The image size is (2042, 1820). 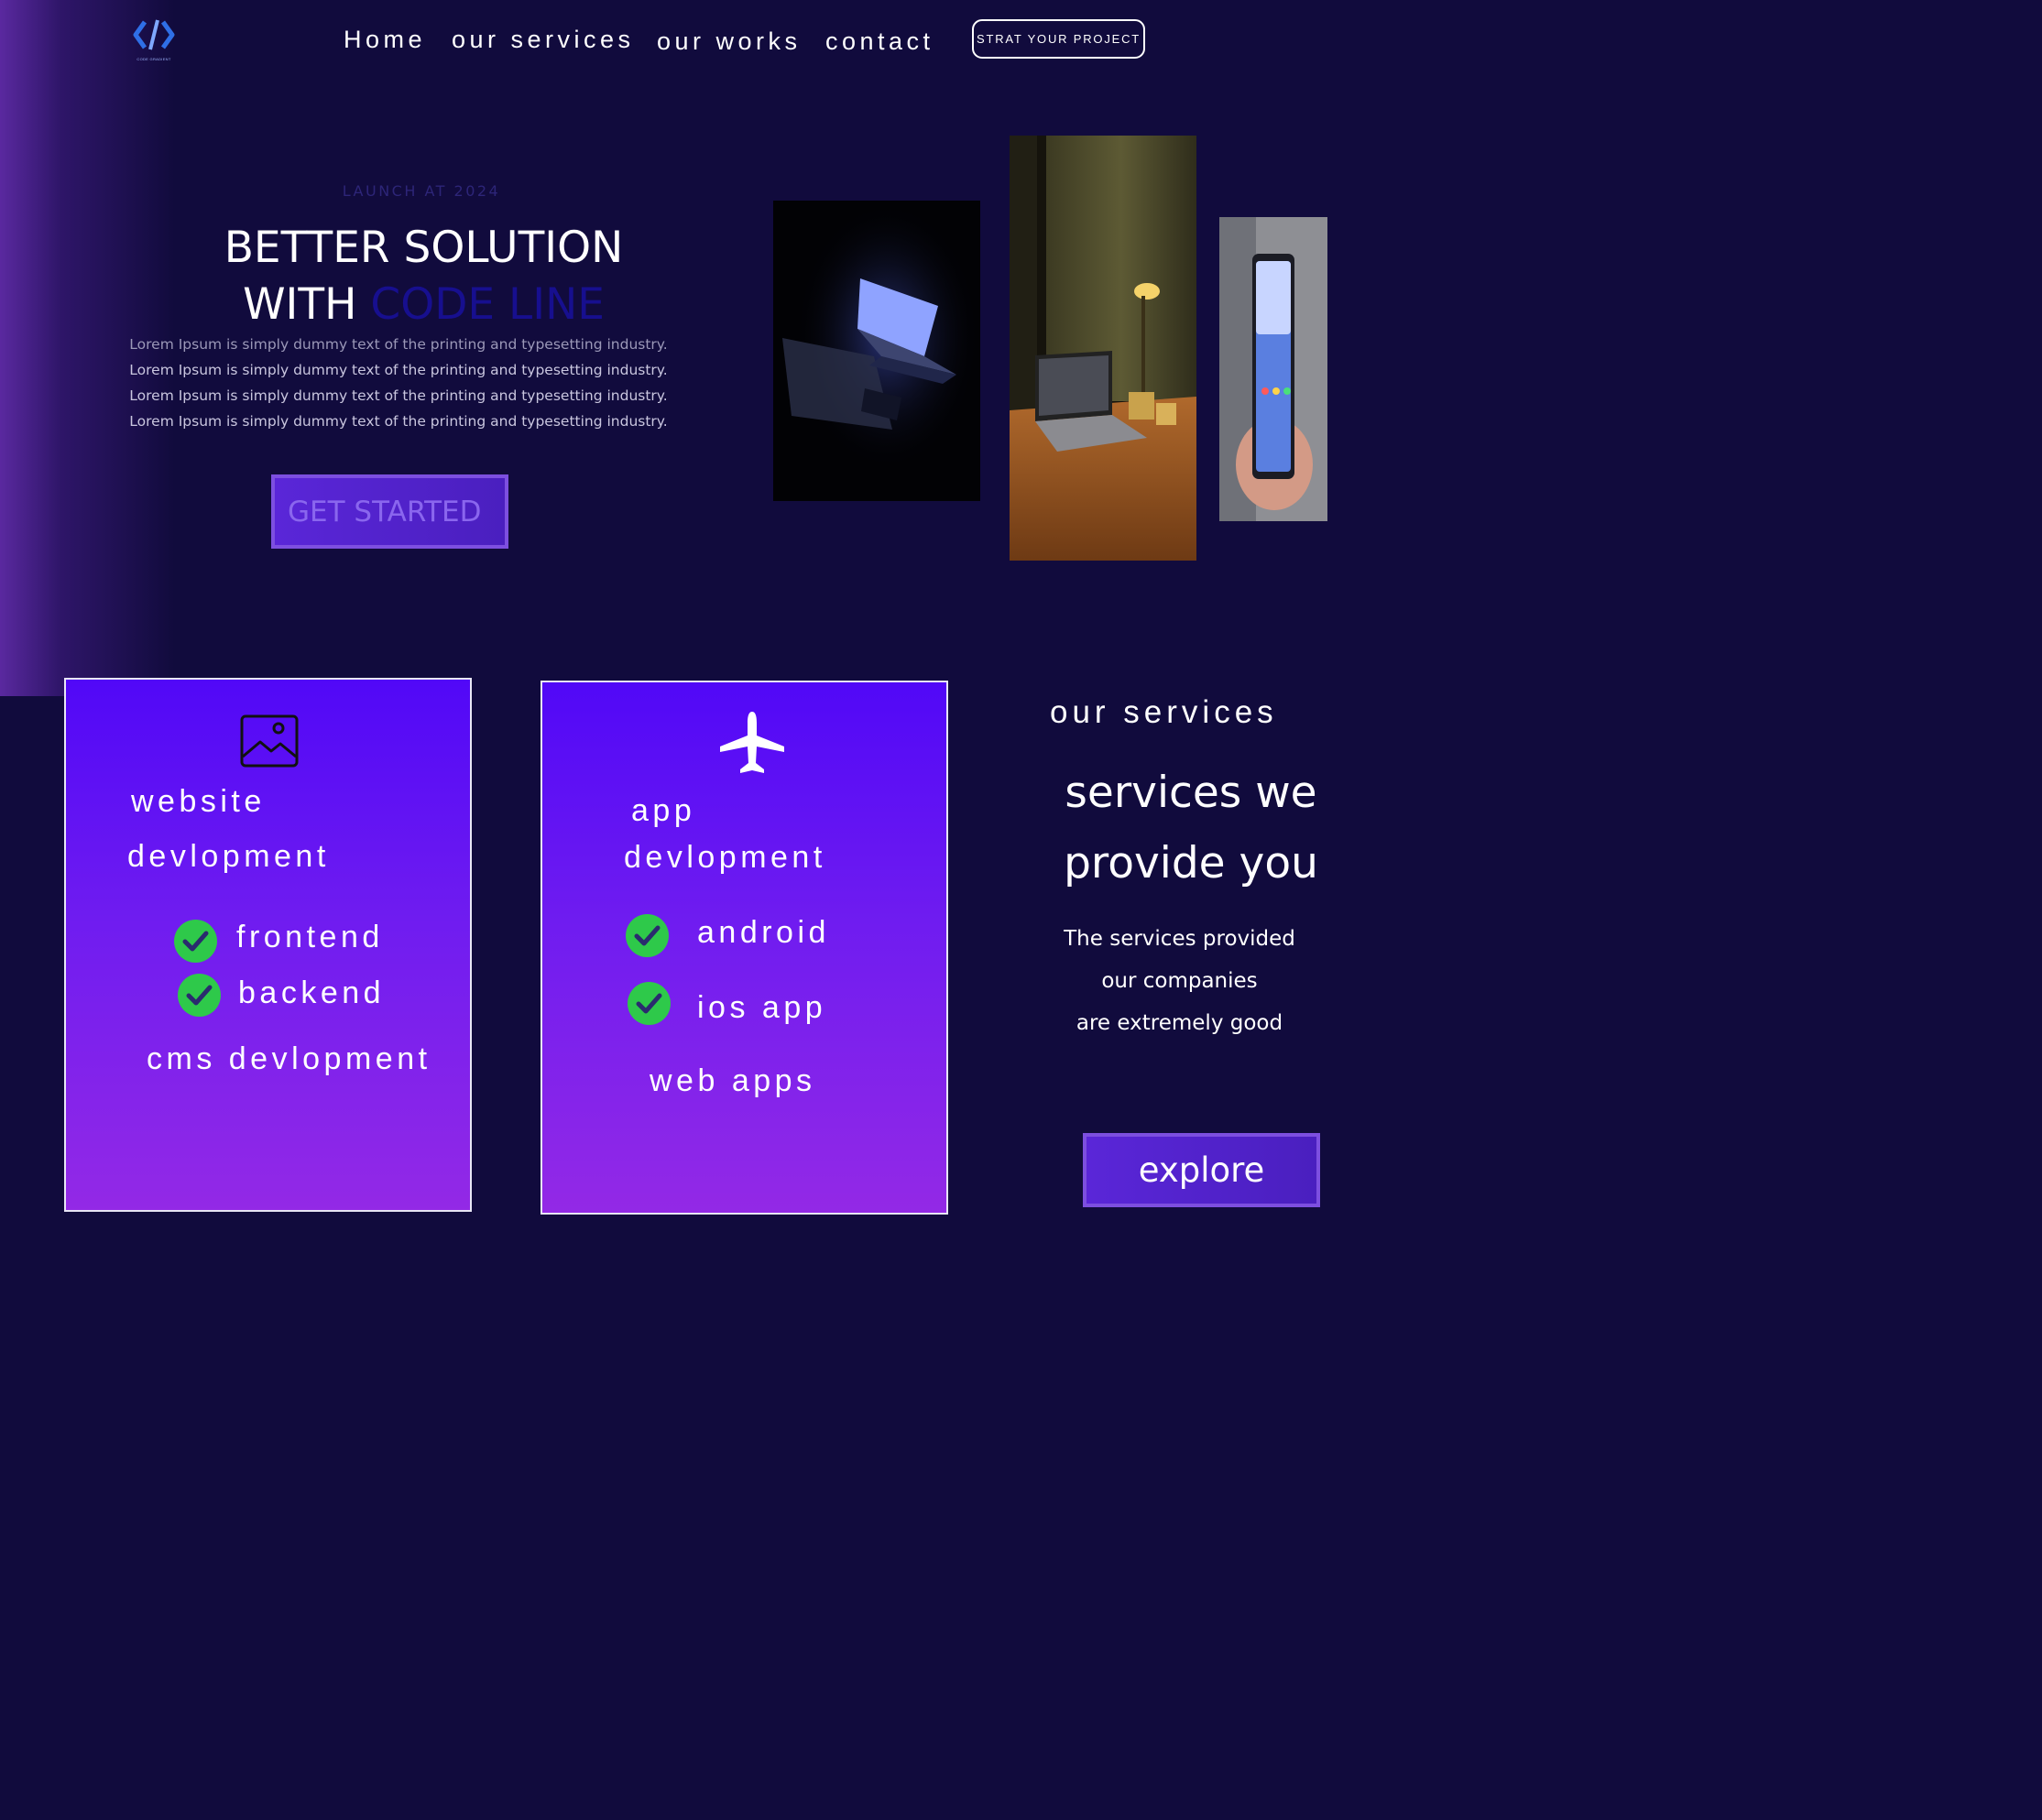 I want to click on nav-home: Home, so click(x=385, y=40).